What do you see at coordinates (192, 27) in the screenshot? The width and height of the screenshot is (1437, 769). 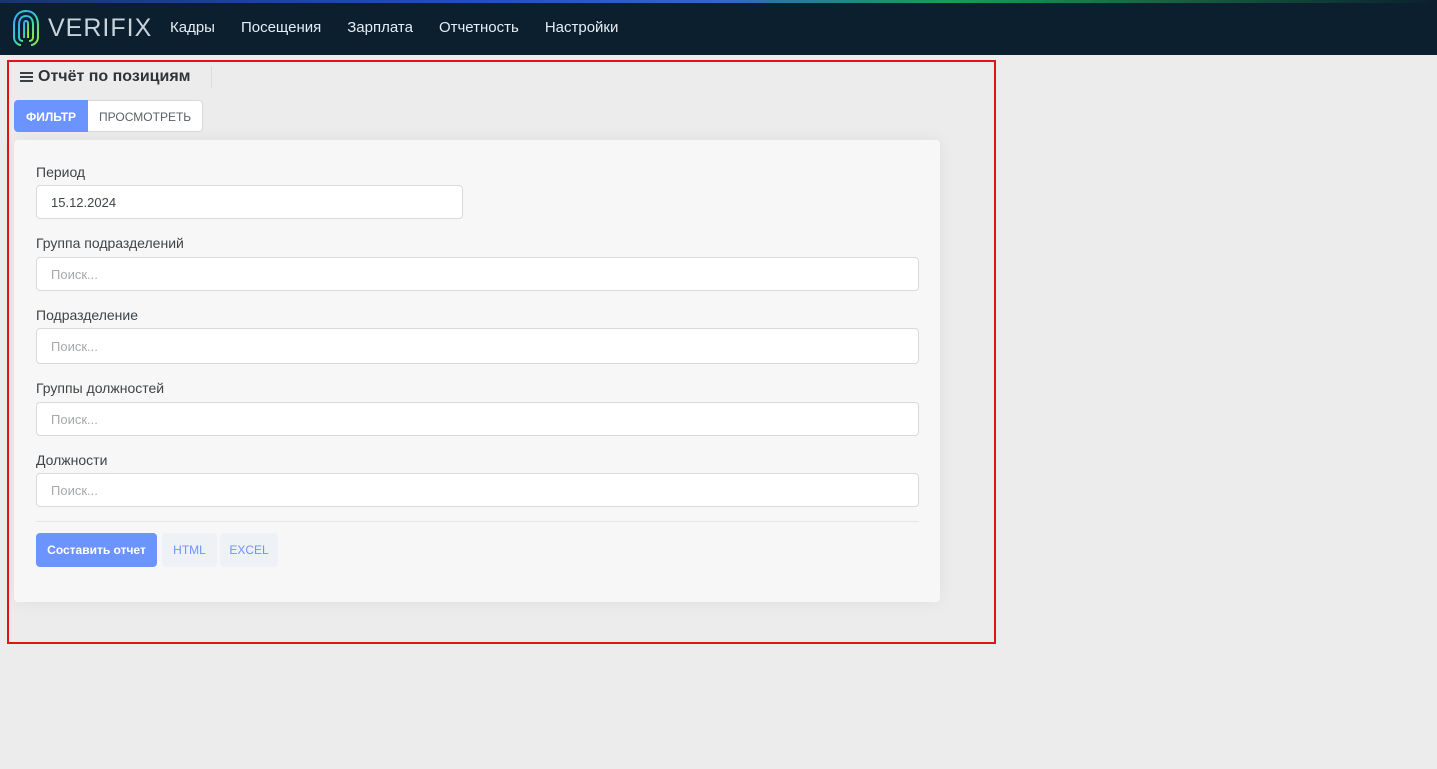 I see `nav-item-staff: Кадры` at bounding box center [192, 27].